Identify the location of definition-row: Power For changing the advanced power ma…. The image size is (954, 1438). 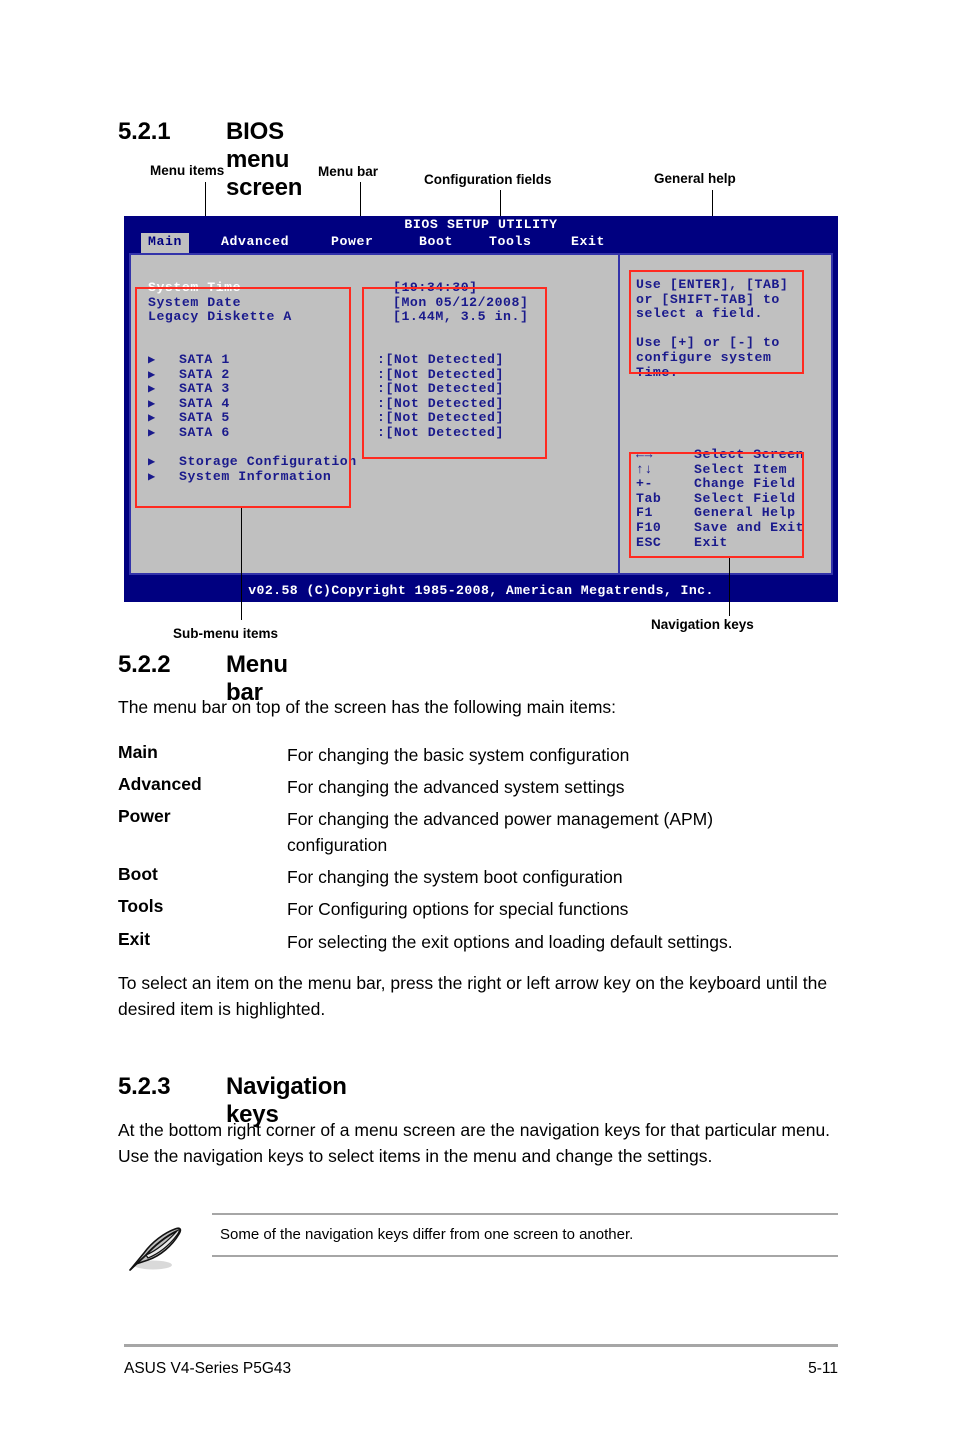
(478, 835).